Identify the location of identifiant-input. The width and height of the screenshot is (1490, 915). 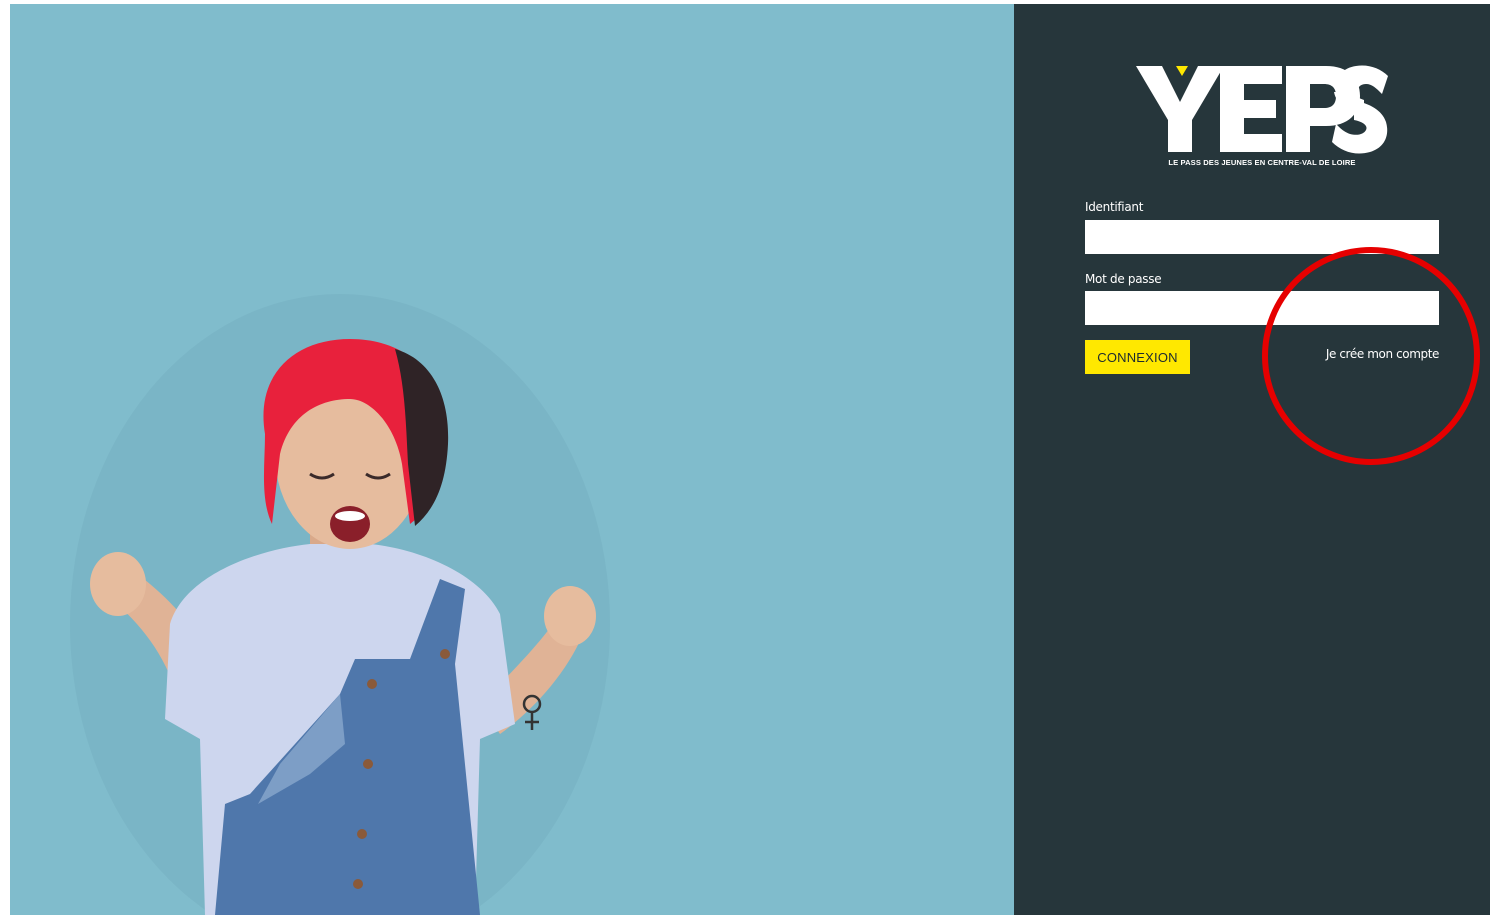
(1262, 237).